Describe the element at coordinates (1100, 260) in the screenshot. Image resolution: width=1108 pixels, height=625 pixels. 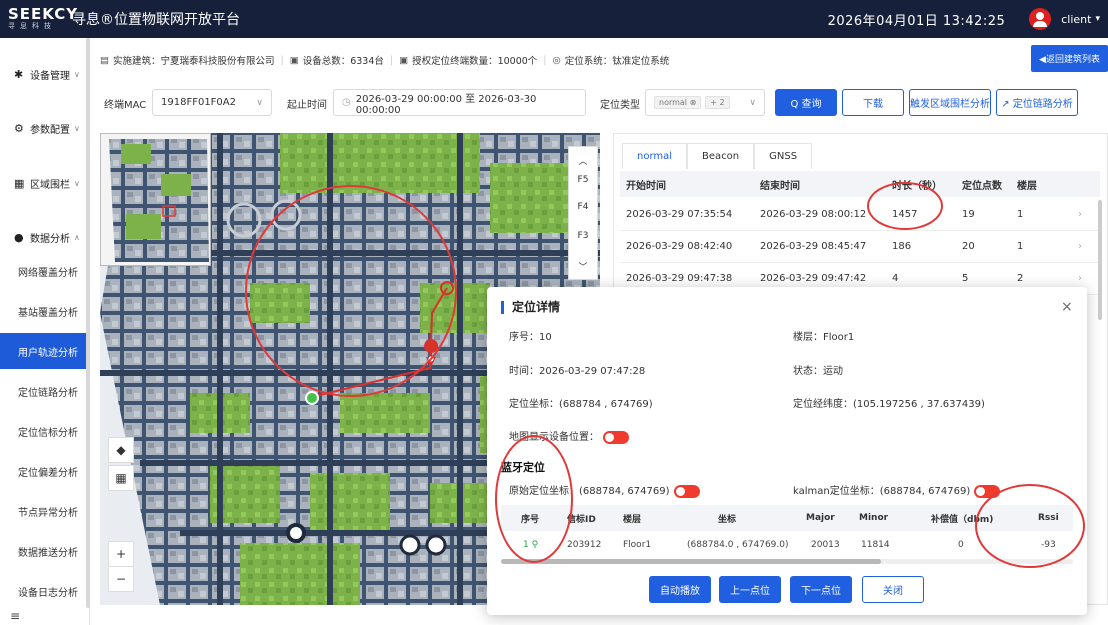
I see `panel-scrollbar` at that location.